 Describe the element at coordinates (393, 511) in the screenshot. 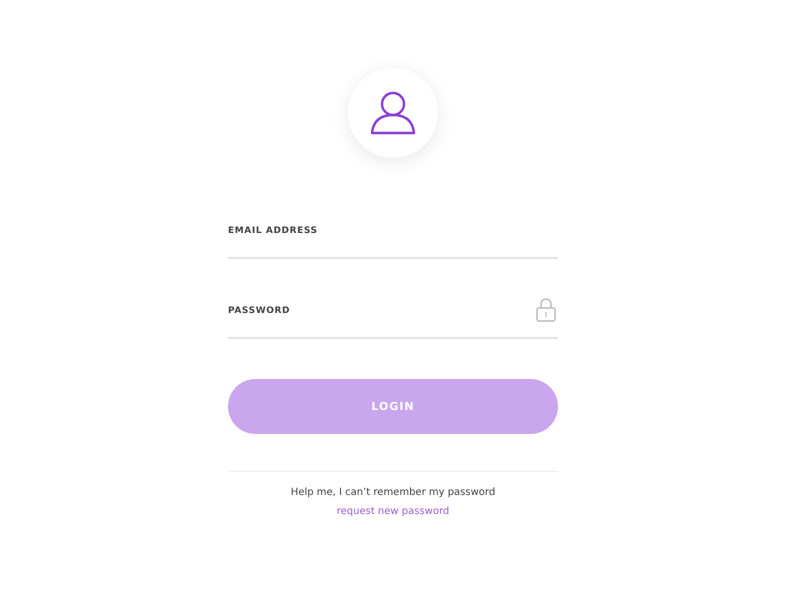

I see `request-password-link: request new password` at that location.